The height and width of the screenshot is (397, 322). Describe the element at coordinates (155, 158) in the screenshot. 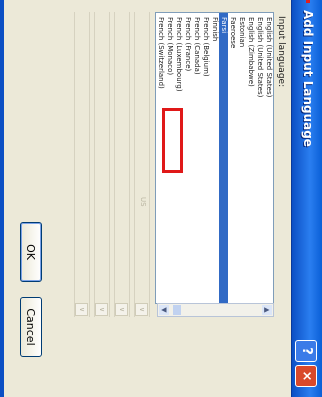

I see `language-item: FYRO Macedonian` at that location.